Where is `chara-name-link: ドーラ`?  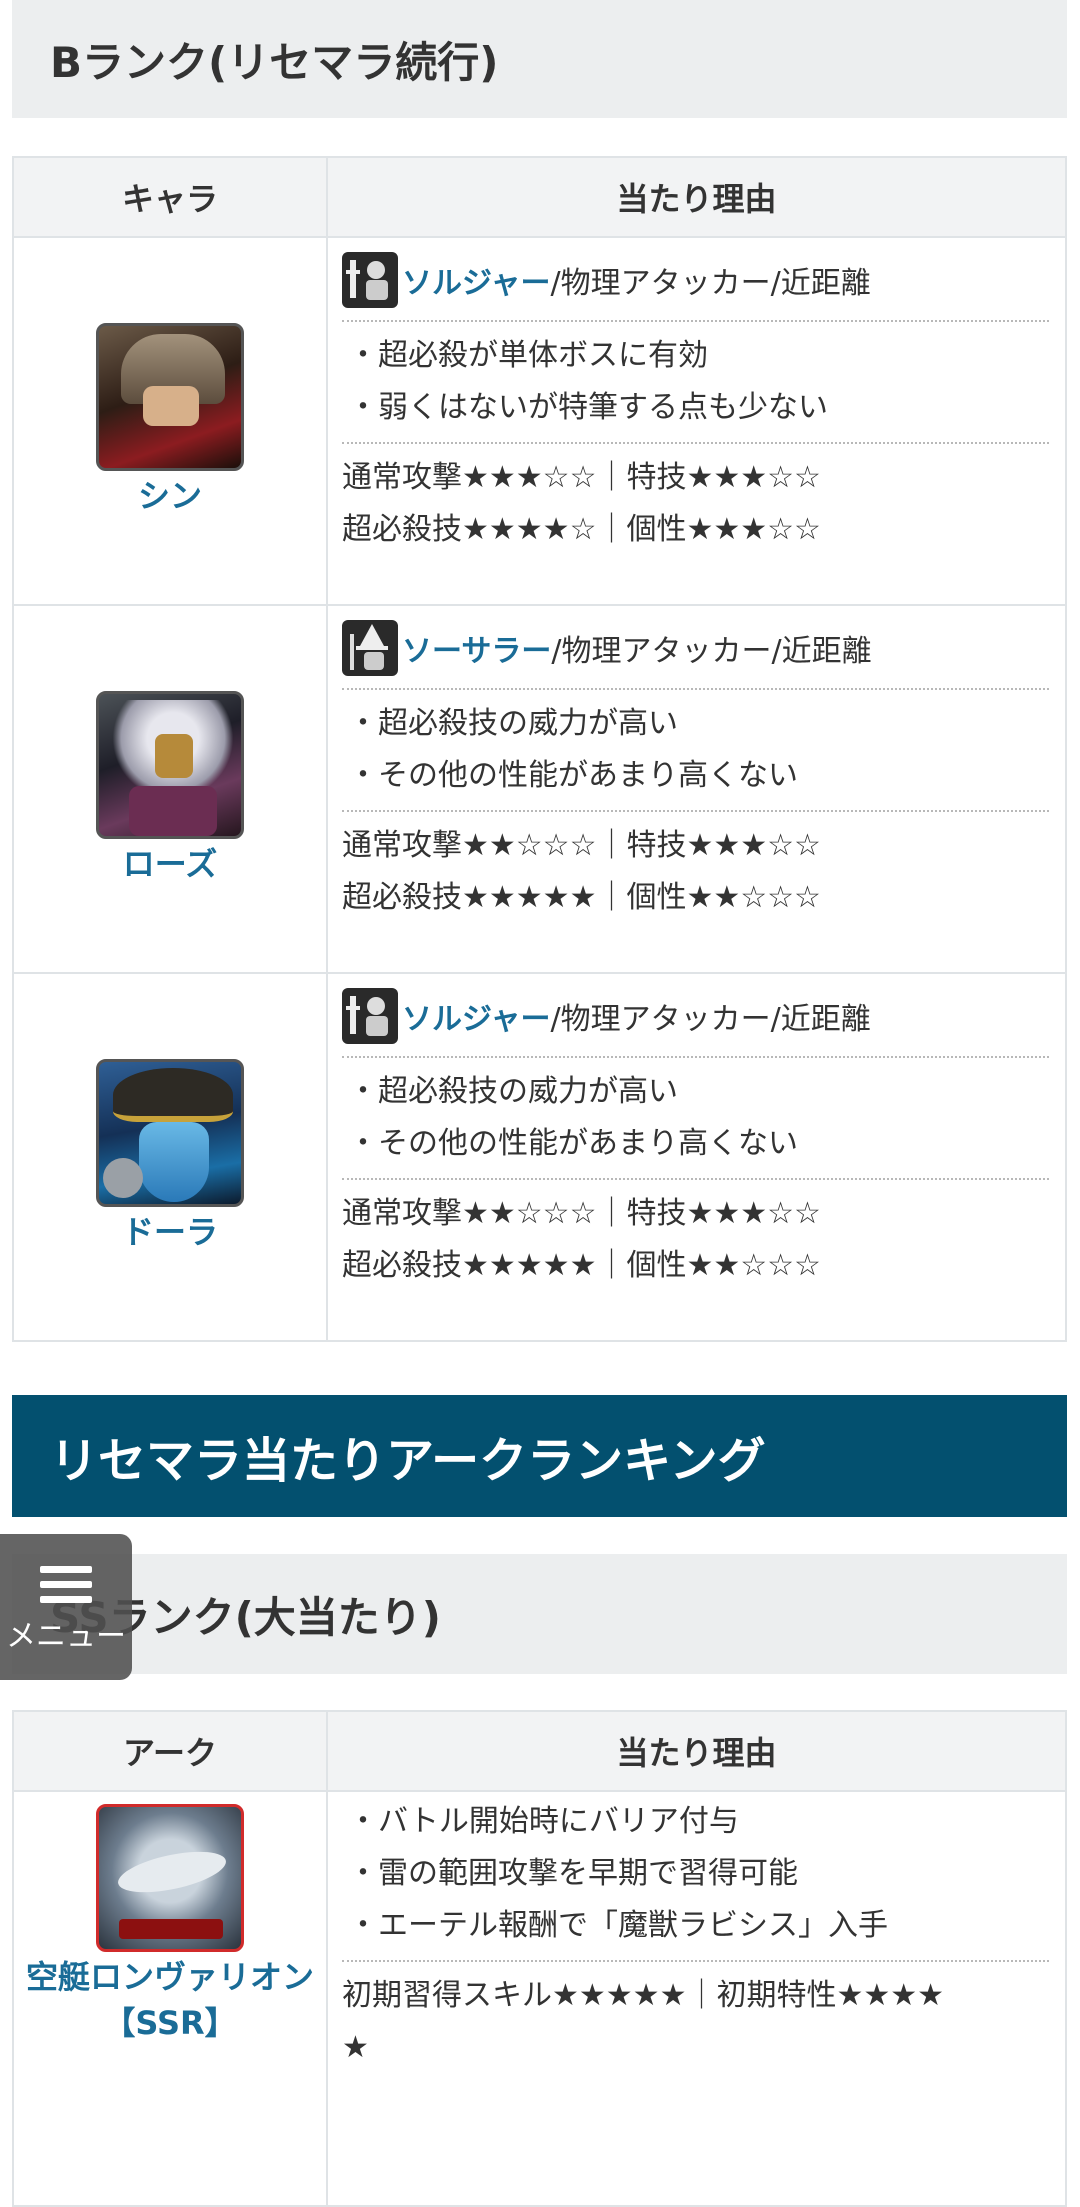 chara-name-link: ドーラ is located at coordinates (170, 1232).